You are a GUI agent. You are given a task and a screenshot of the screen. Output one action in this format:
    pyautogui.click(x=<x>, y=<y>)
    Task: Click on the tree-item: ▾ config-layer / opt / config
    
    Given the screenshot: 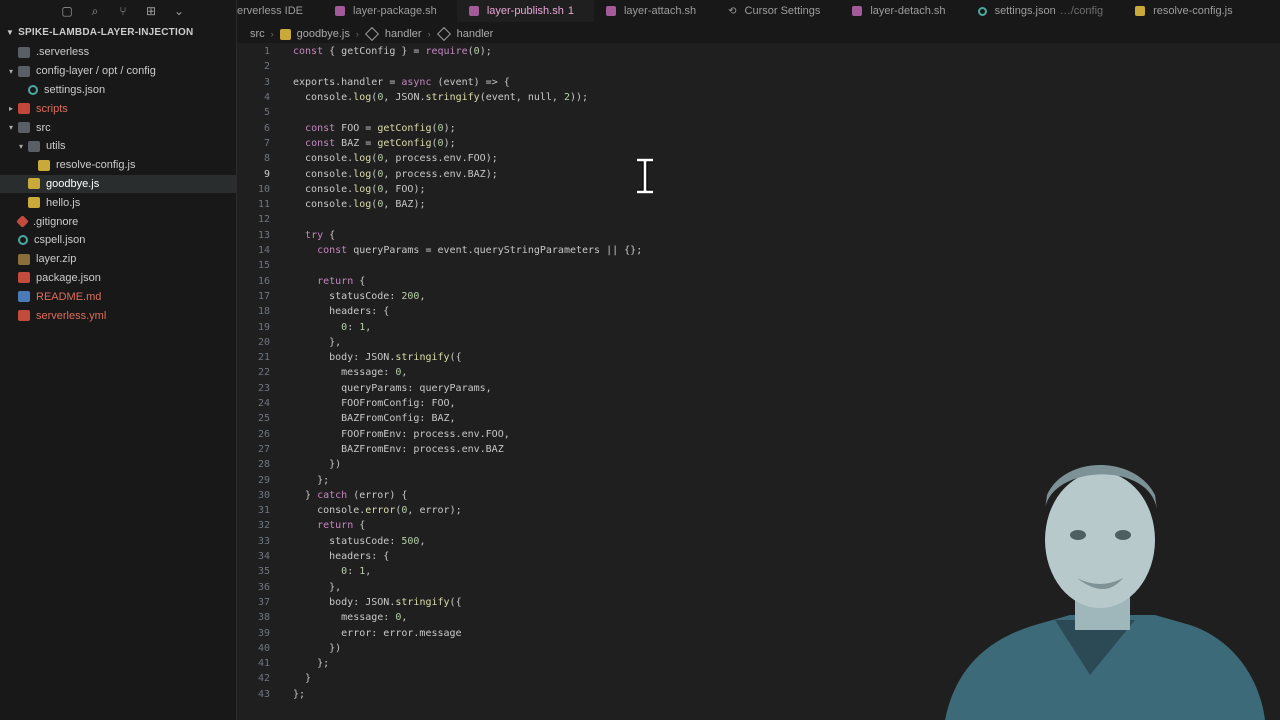 What is the action you would take?
    pyautogui.click(x=118, y=71)
    